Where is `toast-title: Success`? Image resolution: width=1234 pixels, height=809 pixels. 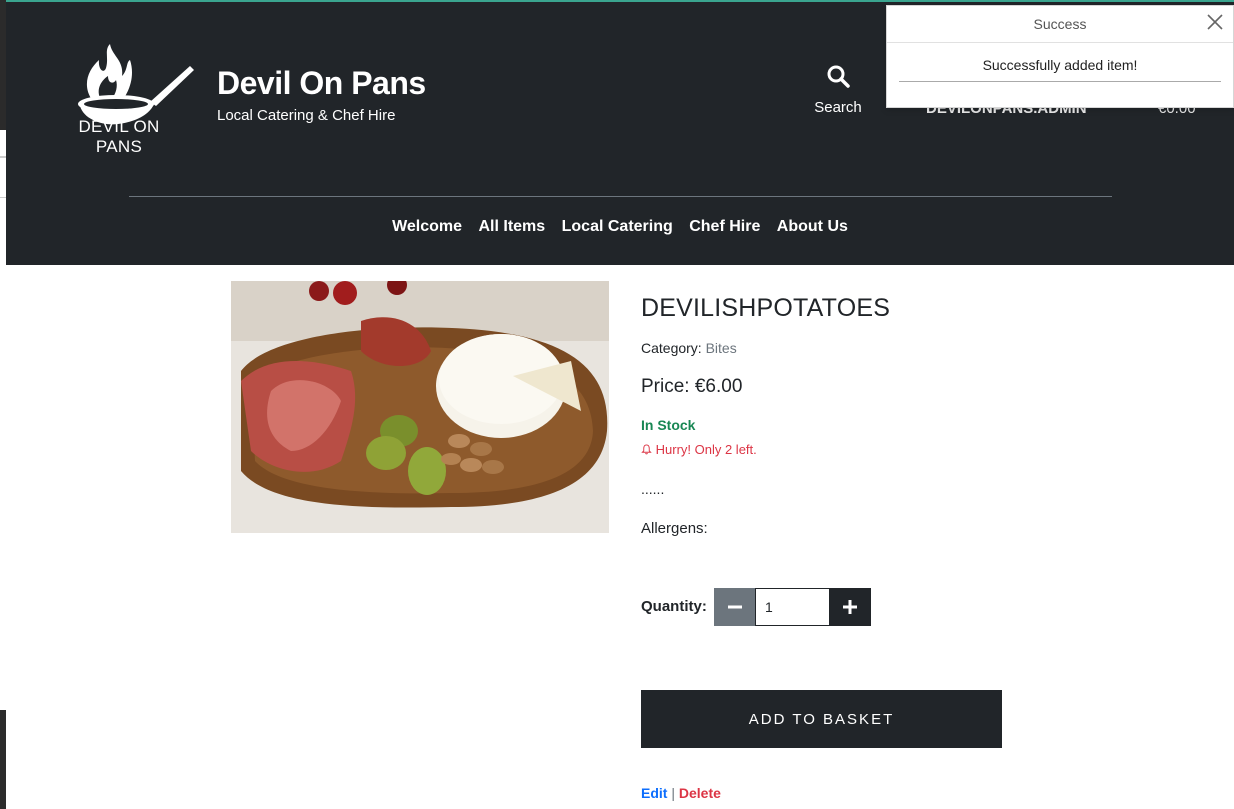 toast-title: Success is located at coordinates (1060, 24).